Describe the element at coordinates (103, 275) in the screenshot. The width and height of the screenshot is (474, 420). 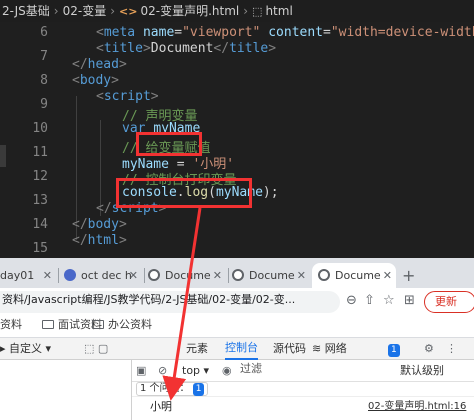
I see `browser-tab: oct dec h ✕` at that location.